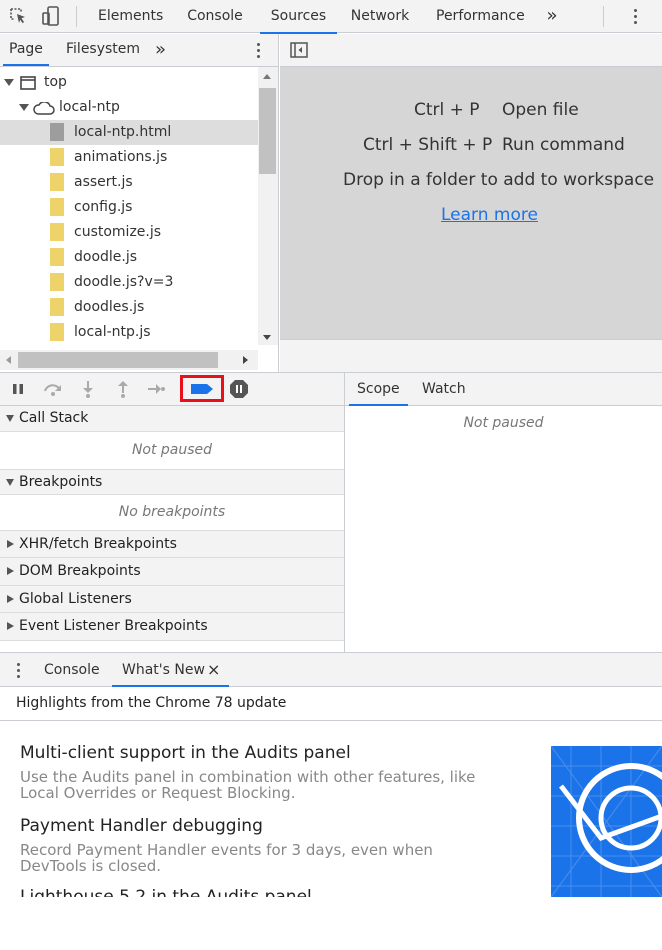  Describe the element at coordinates (447, 110) in the screenshot. I see `shortcut-keys: Ctrl + P` at that location.